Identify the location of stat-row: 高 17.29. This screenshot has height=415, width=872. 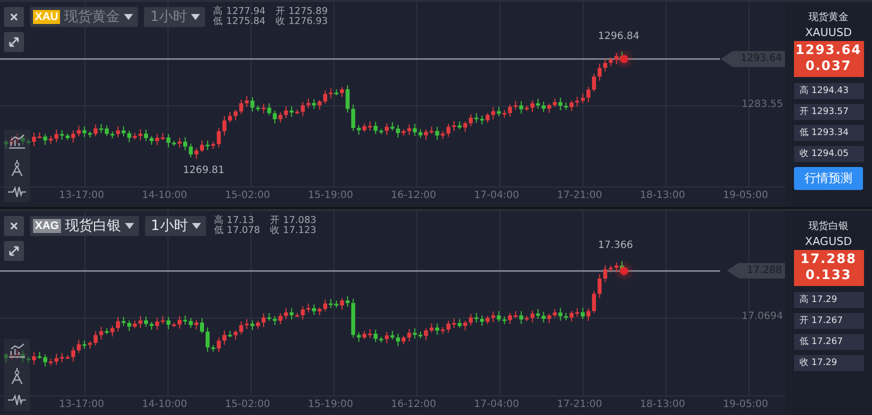
(829, 300).